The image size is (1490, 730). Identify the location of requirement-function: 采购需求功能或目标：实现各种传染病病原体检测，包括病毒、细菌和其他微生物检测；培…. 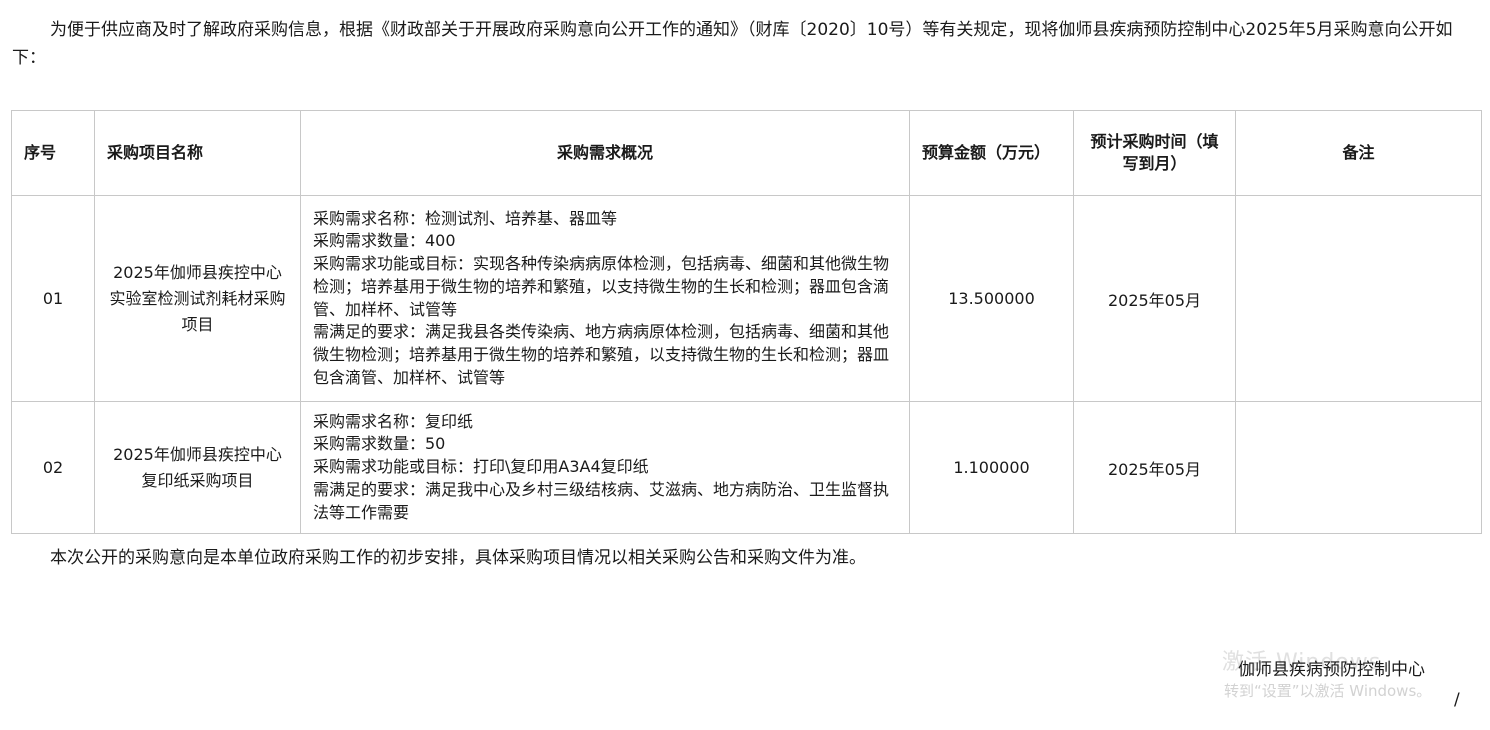
(601, 286).